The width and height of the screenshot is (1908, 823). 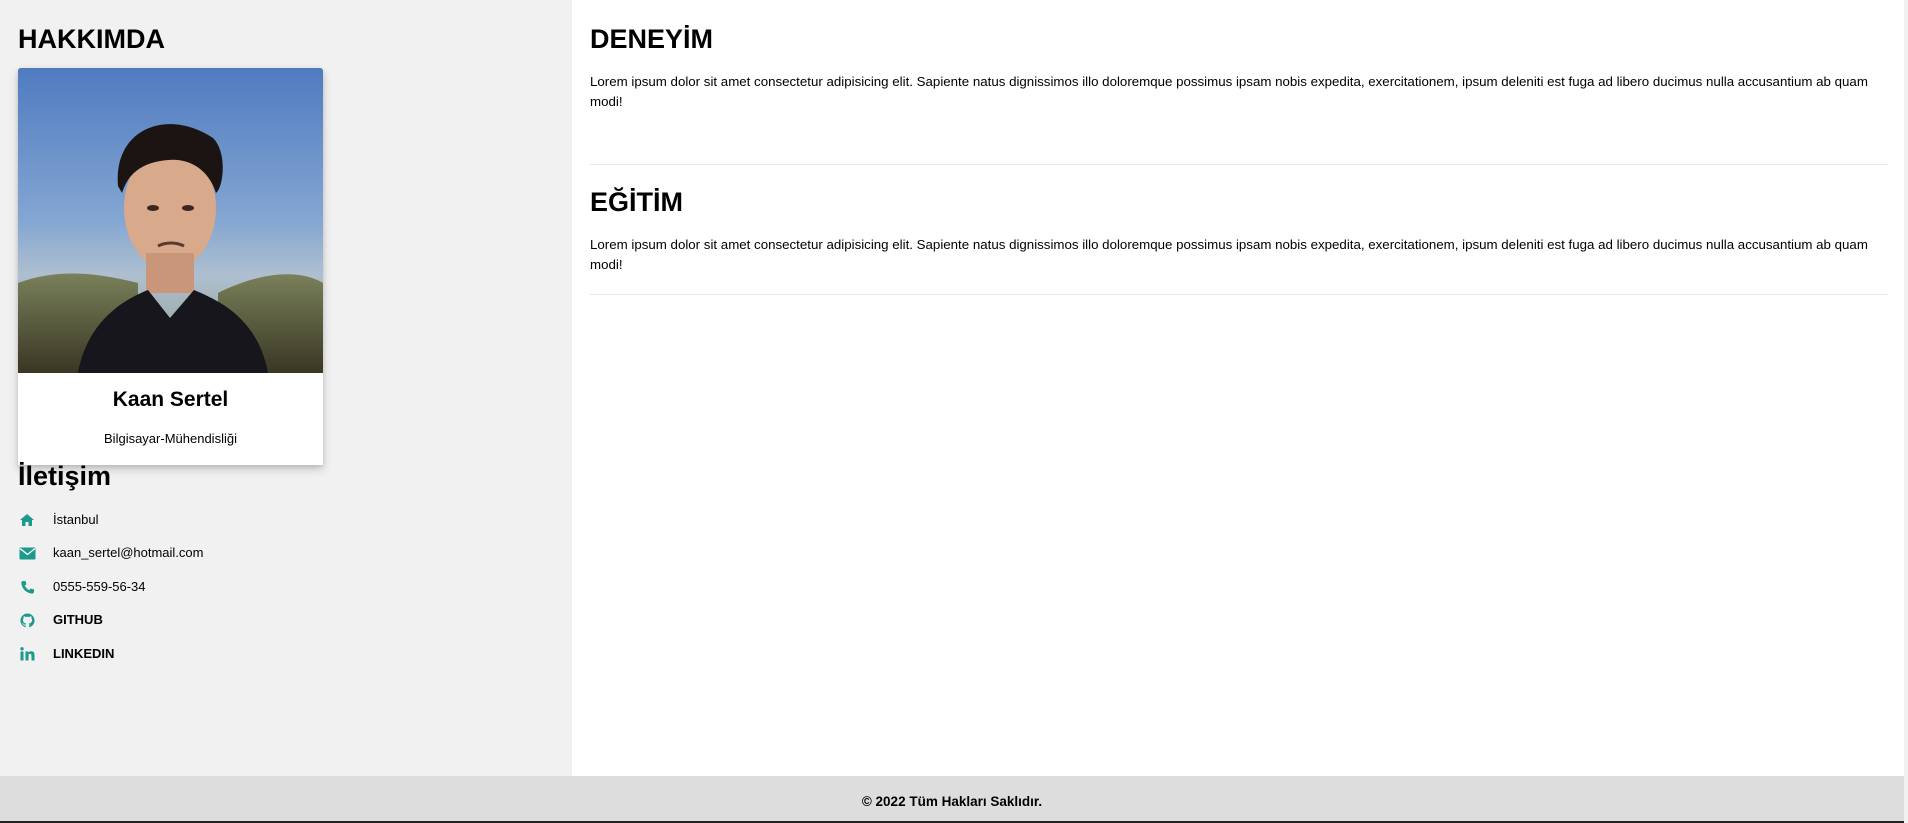 What do you see at coordinates (65, 476) in the screenshot?
I see `contact-heading: İletişim` at bounding box center [65, 476].